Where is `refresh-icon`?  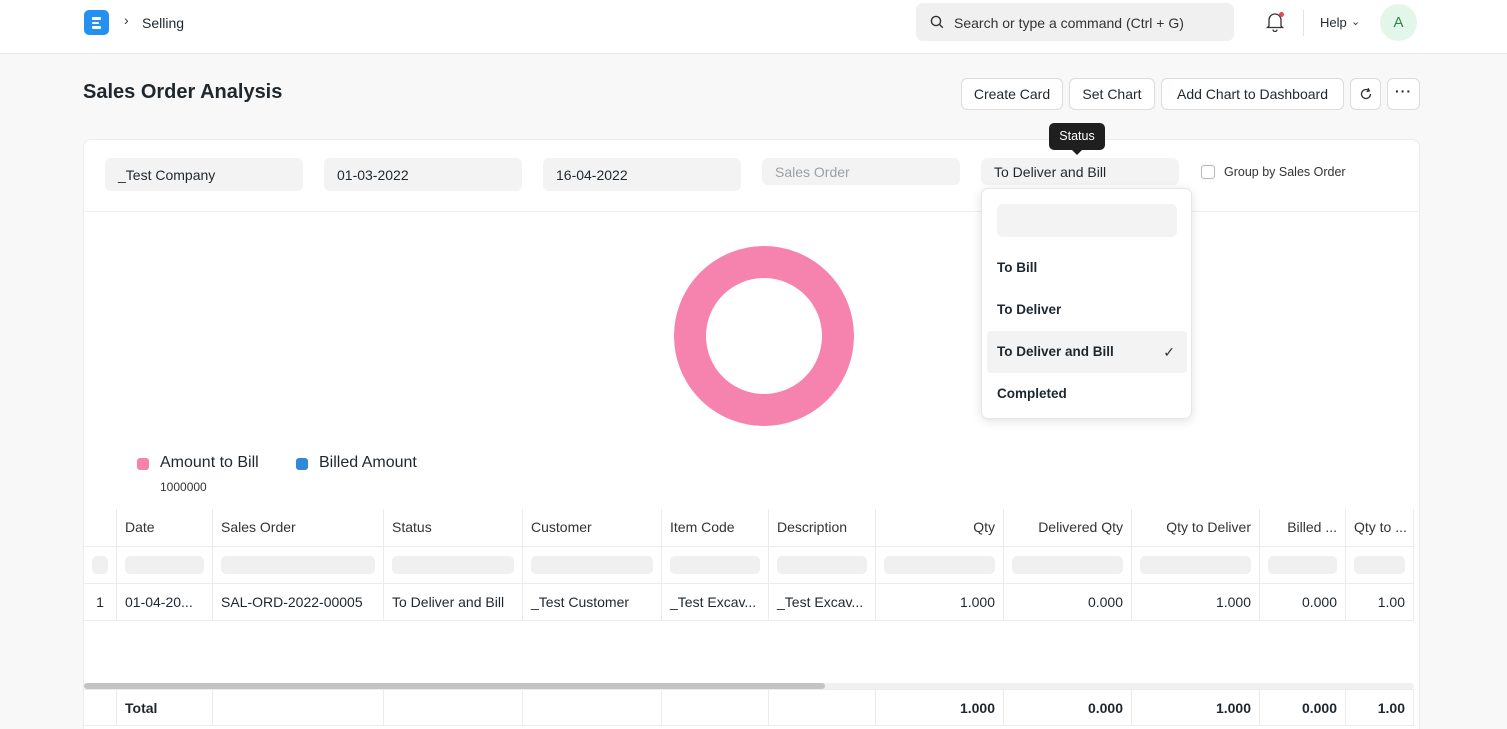
refresh-icon is located at coordinates (1365, 93).